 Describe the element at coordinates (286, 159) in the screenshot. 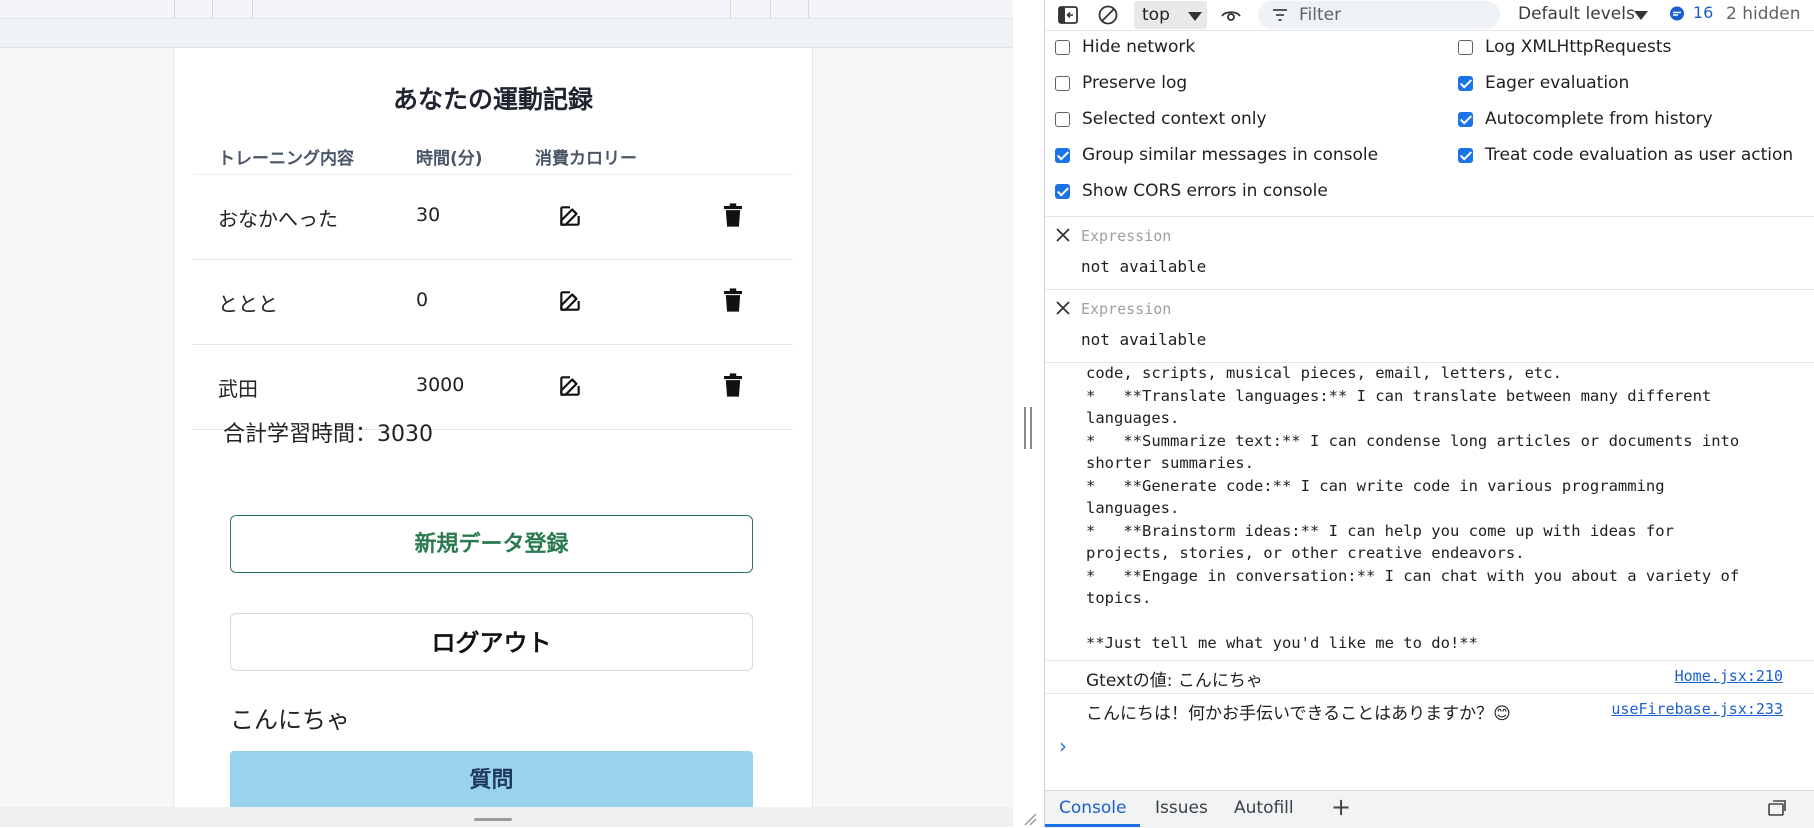

I see `column-header-training: トレーニング内容` at that location.